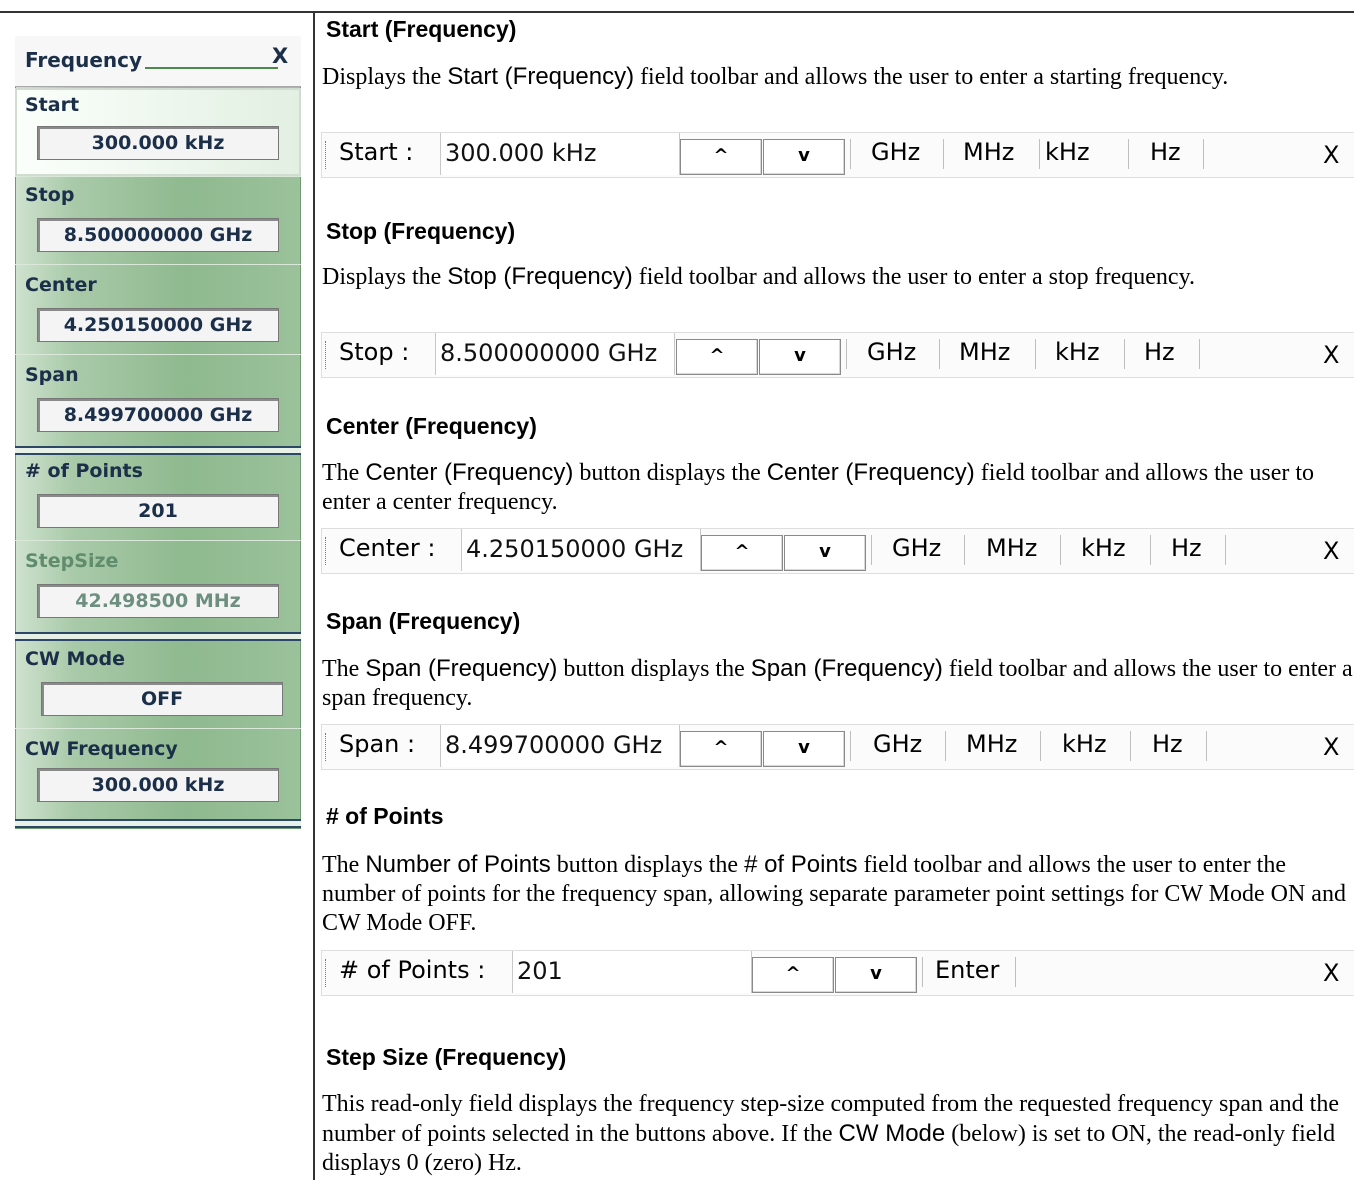  Describe the element at coordinates (892, 1133) in the screenshot. I see `keyword: CW Mode` at that location.